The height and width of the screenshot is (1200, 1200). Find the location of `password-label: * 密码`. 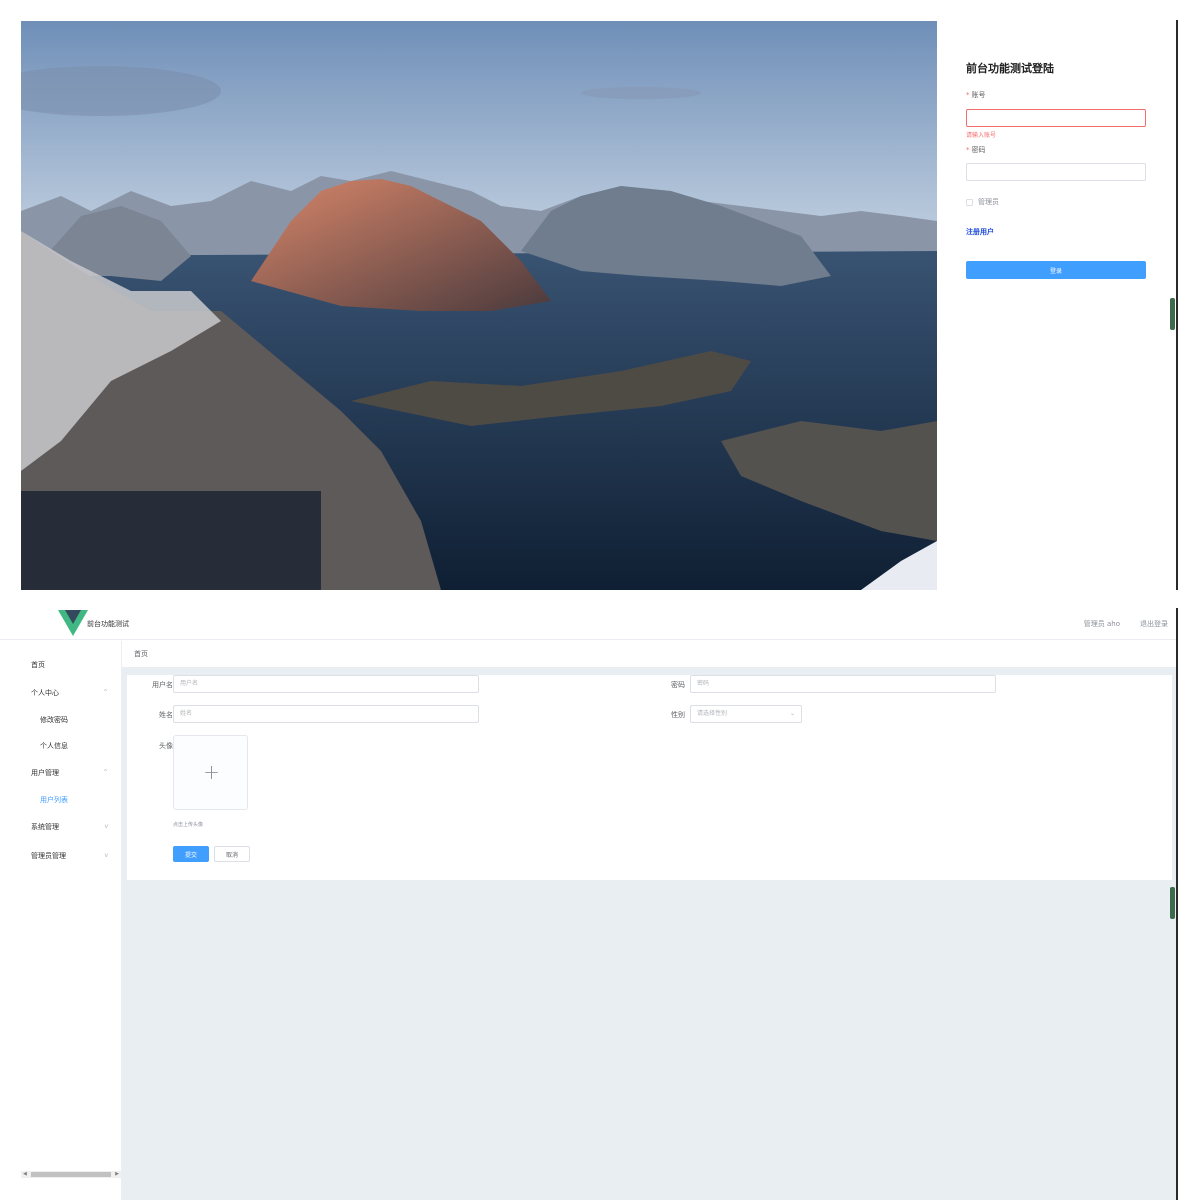

password-label: * 密码 is located at coordinates (1057, 150).